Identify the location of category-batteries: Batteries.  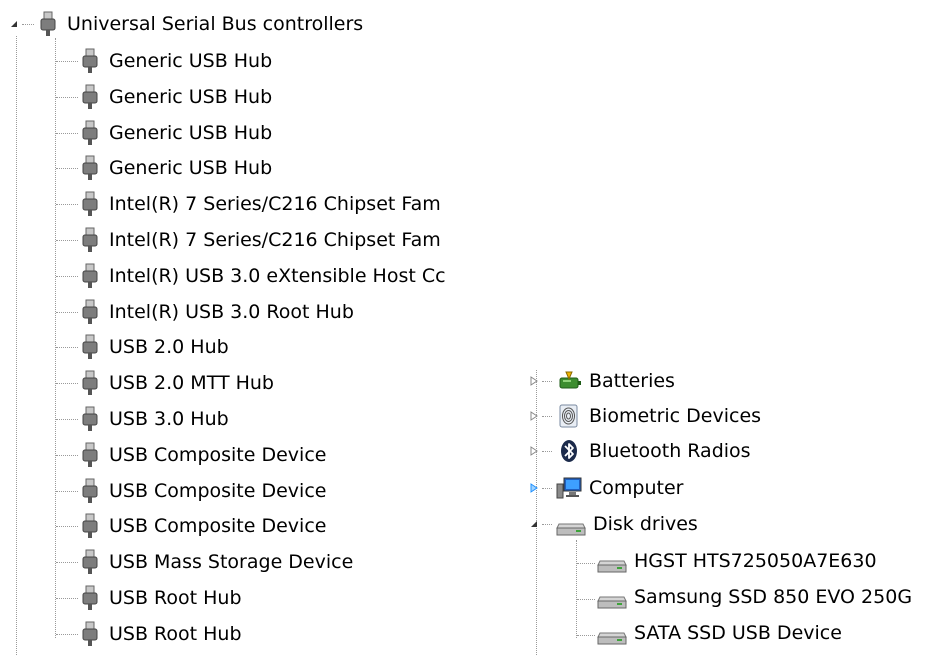
(601, 381).